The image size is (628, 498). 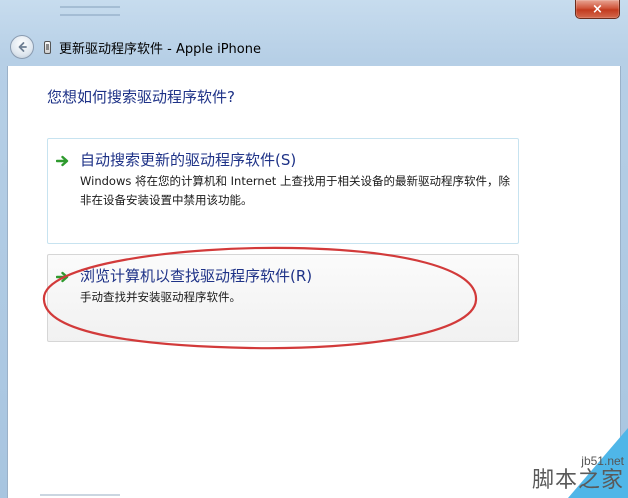 I want to click on title-bar: 更新驱动程序软件 - Apple iPhone, so click(x=314, y=47).